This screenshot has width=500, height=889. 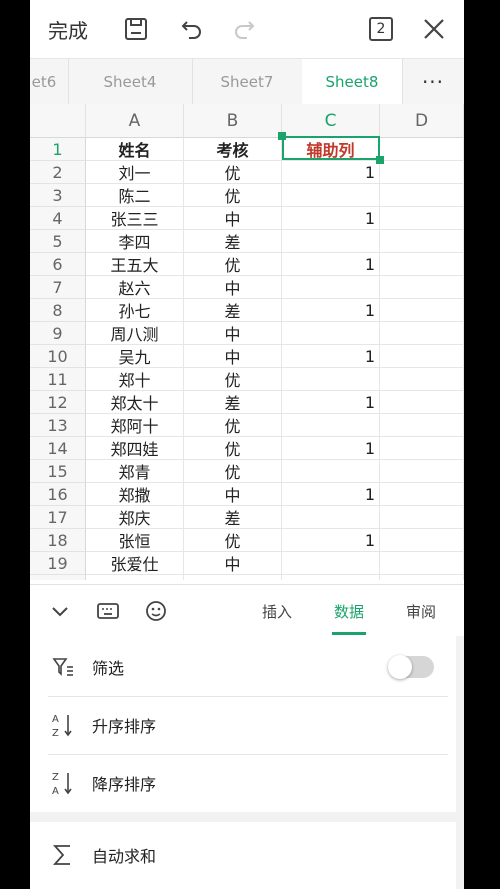 I want to click on cell-header-aux: 辅助列, so click(x=331, y=149).